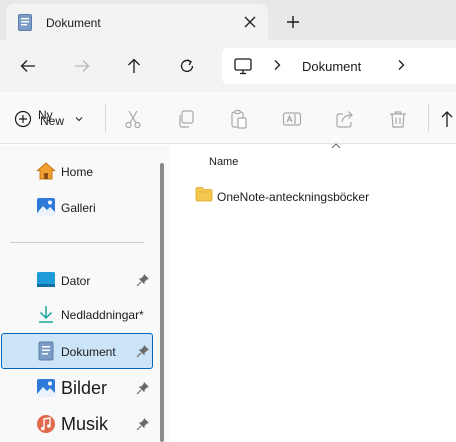 The width and height of the screenshot is (456, 442). What do you see at coordinates (331, 66) in the screenshot?
I see `breadcrumb-dokument: Dokument` at bounding box center [331, 66].